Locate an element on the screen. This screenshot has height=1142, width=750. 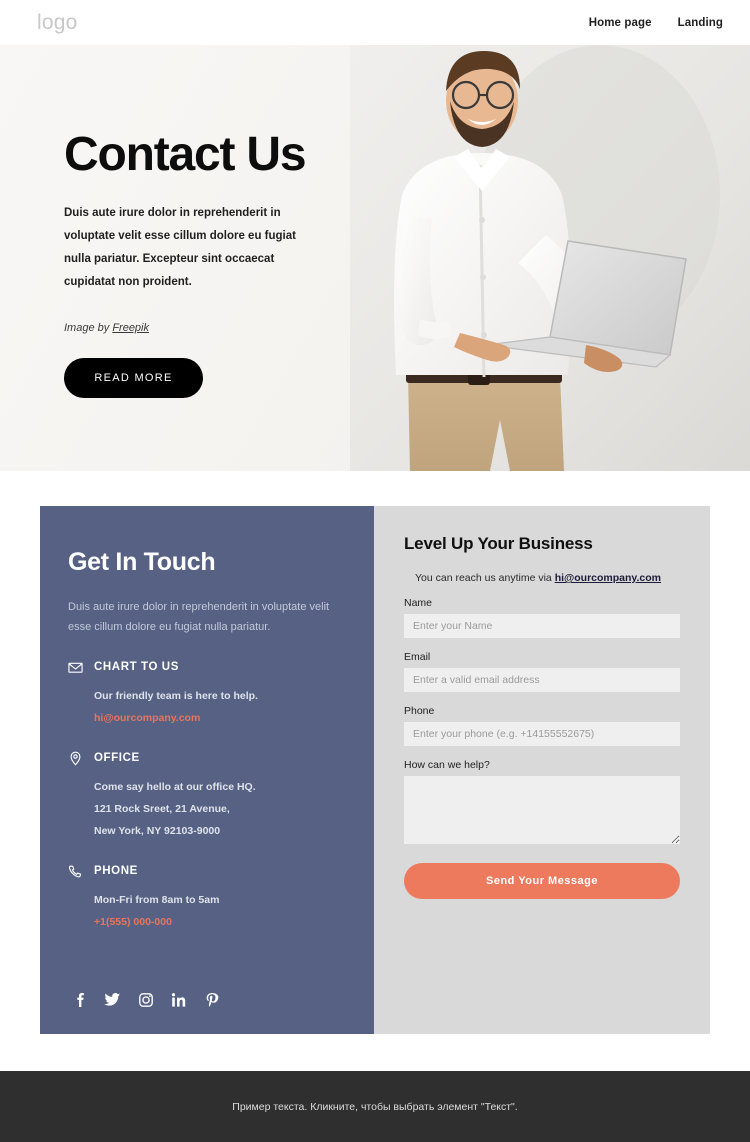
contact-line: New York, NY 92103-9000 is located at coordinates (157, 830).